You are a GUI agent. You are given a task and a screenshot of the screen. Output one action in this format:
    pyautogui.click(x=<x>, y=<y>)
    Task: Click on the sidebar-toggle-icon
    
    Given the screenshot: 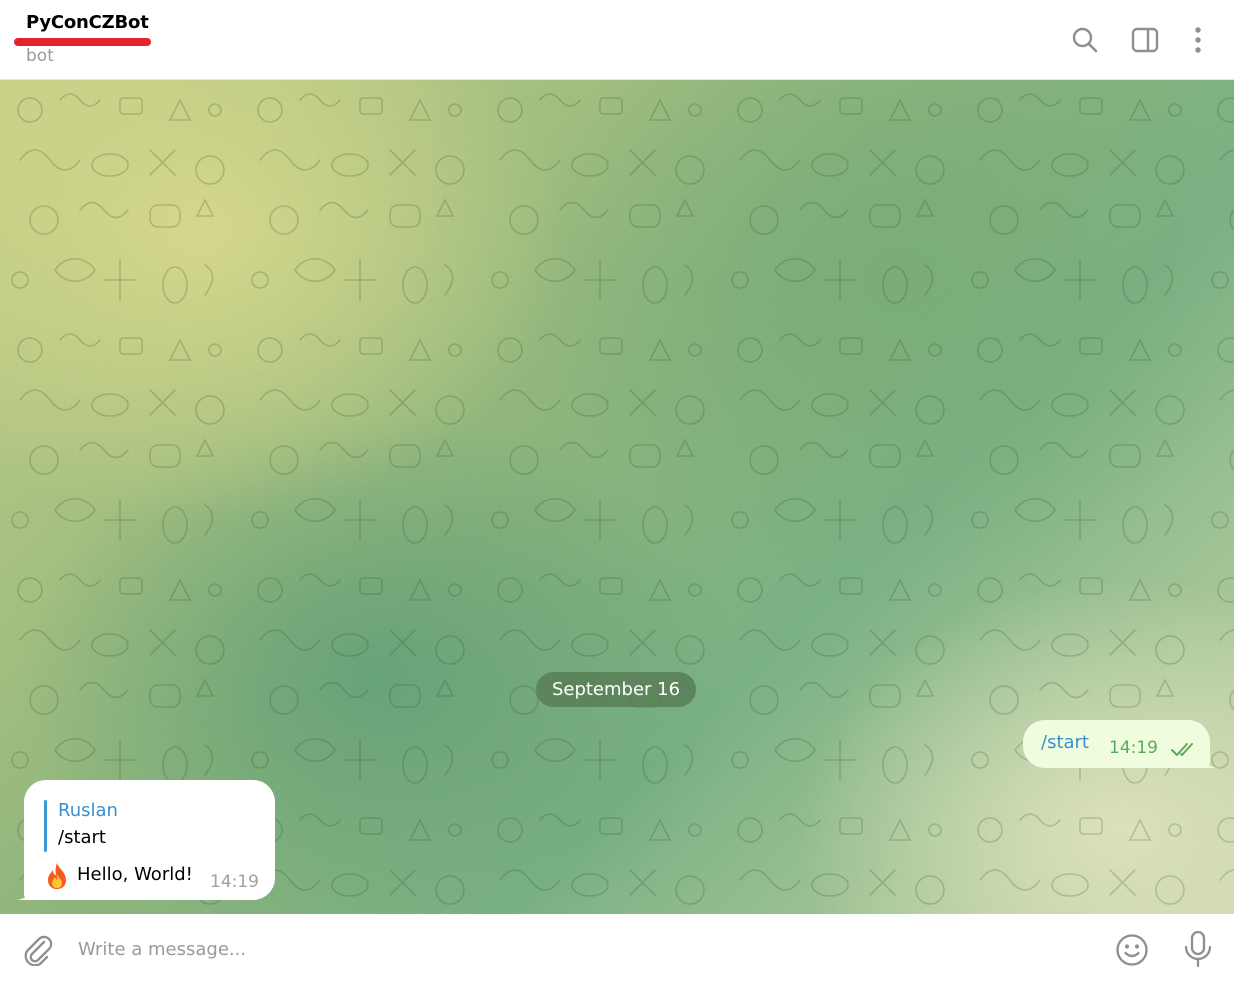 What is the action you would take?
    pyautogui.click(x=1145, y=40)
    